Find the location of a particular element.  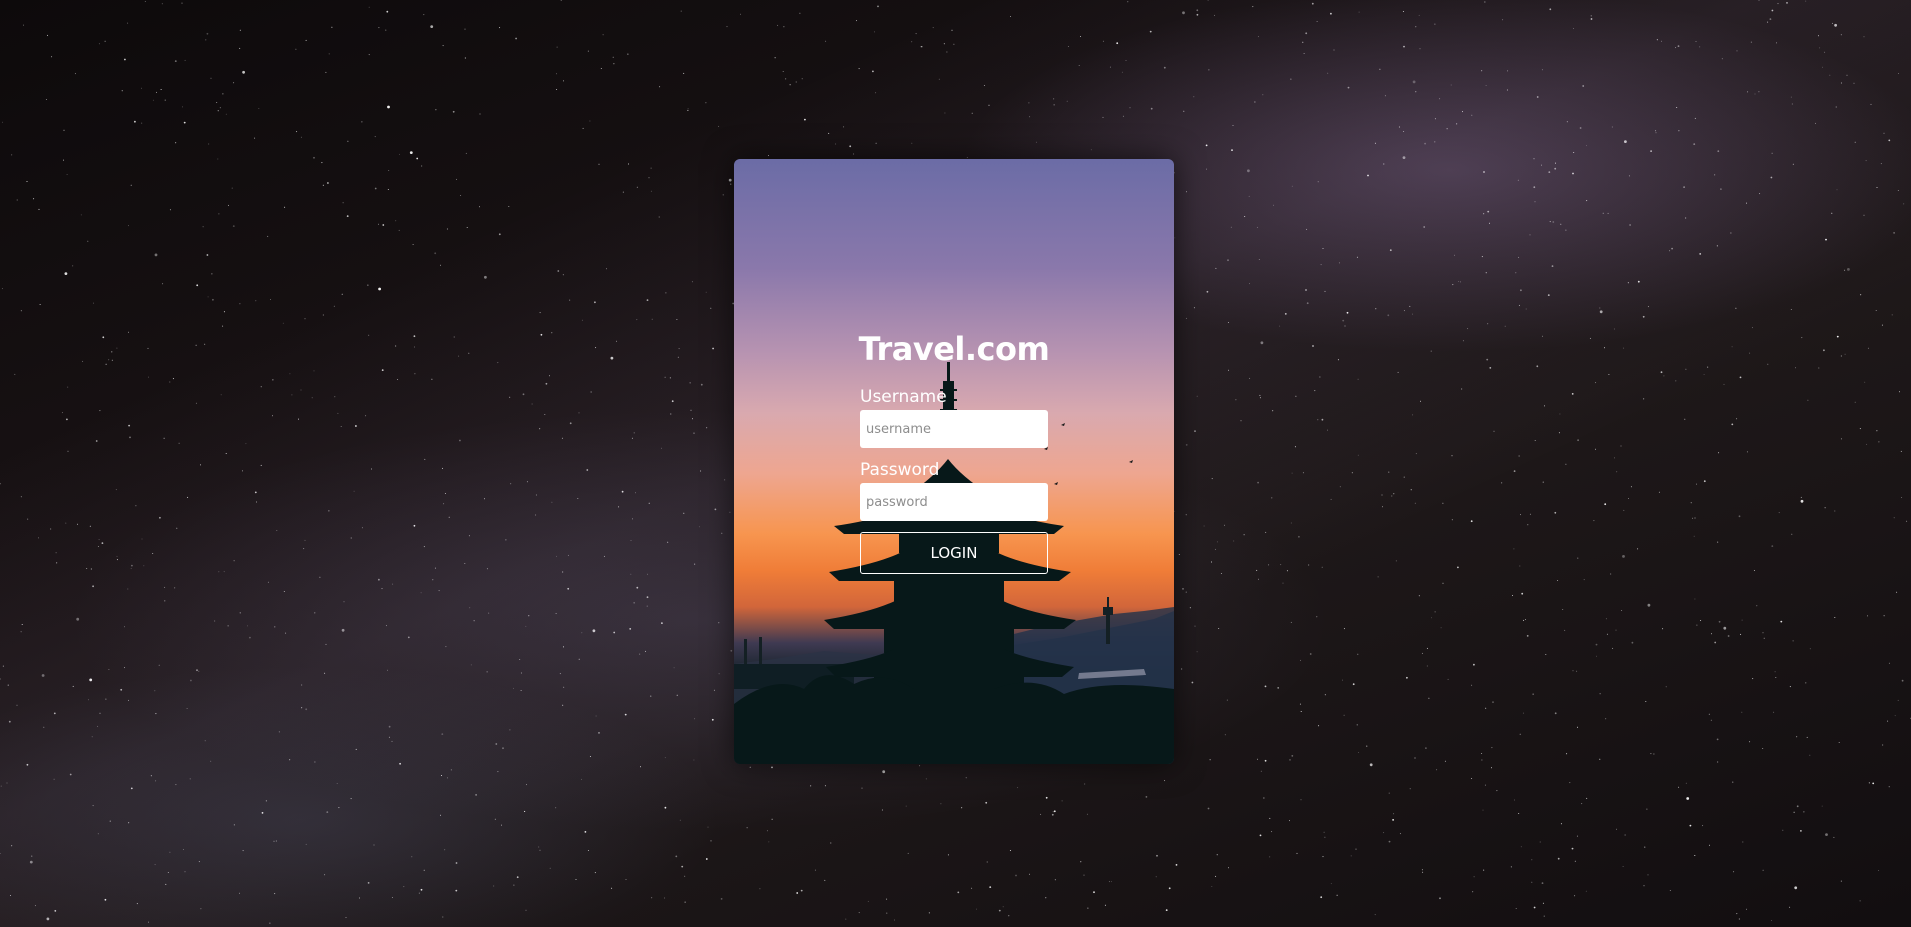

username-label: Username is located at coordinates (903, 397).